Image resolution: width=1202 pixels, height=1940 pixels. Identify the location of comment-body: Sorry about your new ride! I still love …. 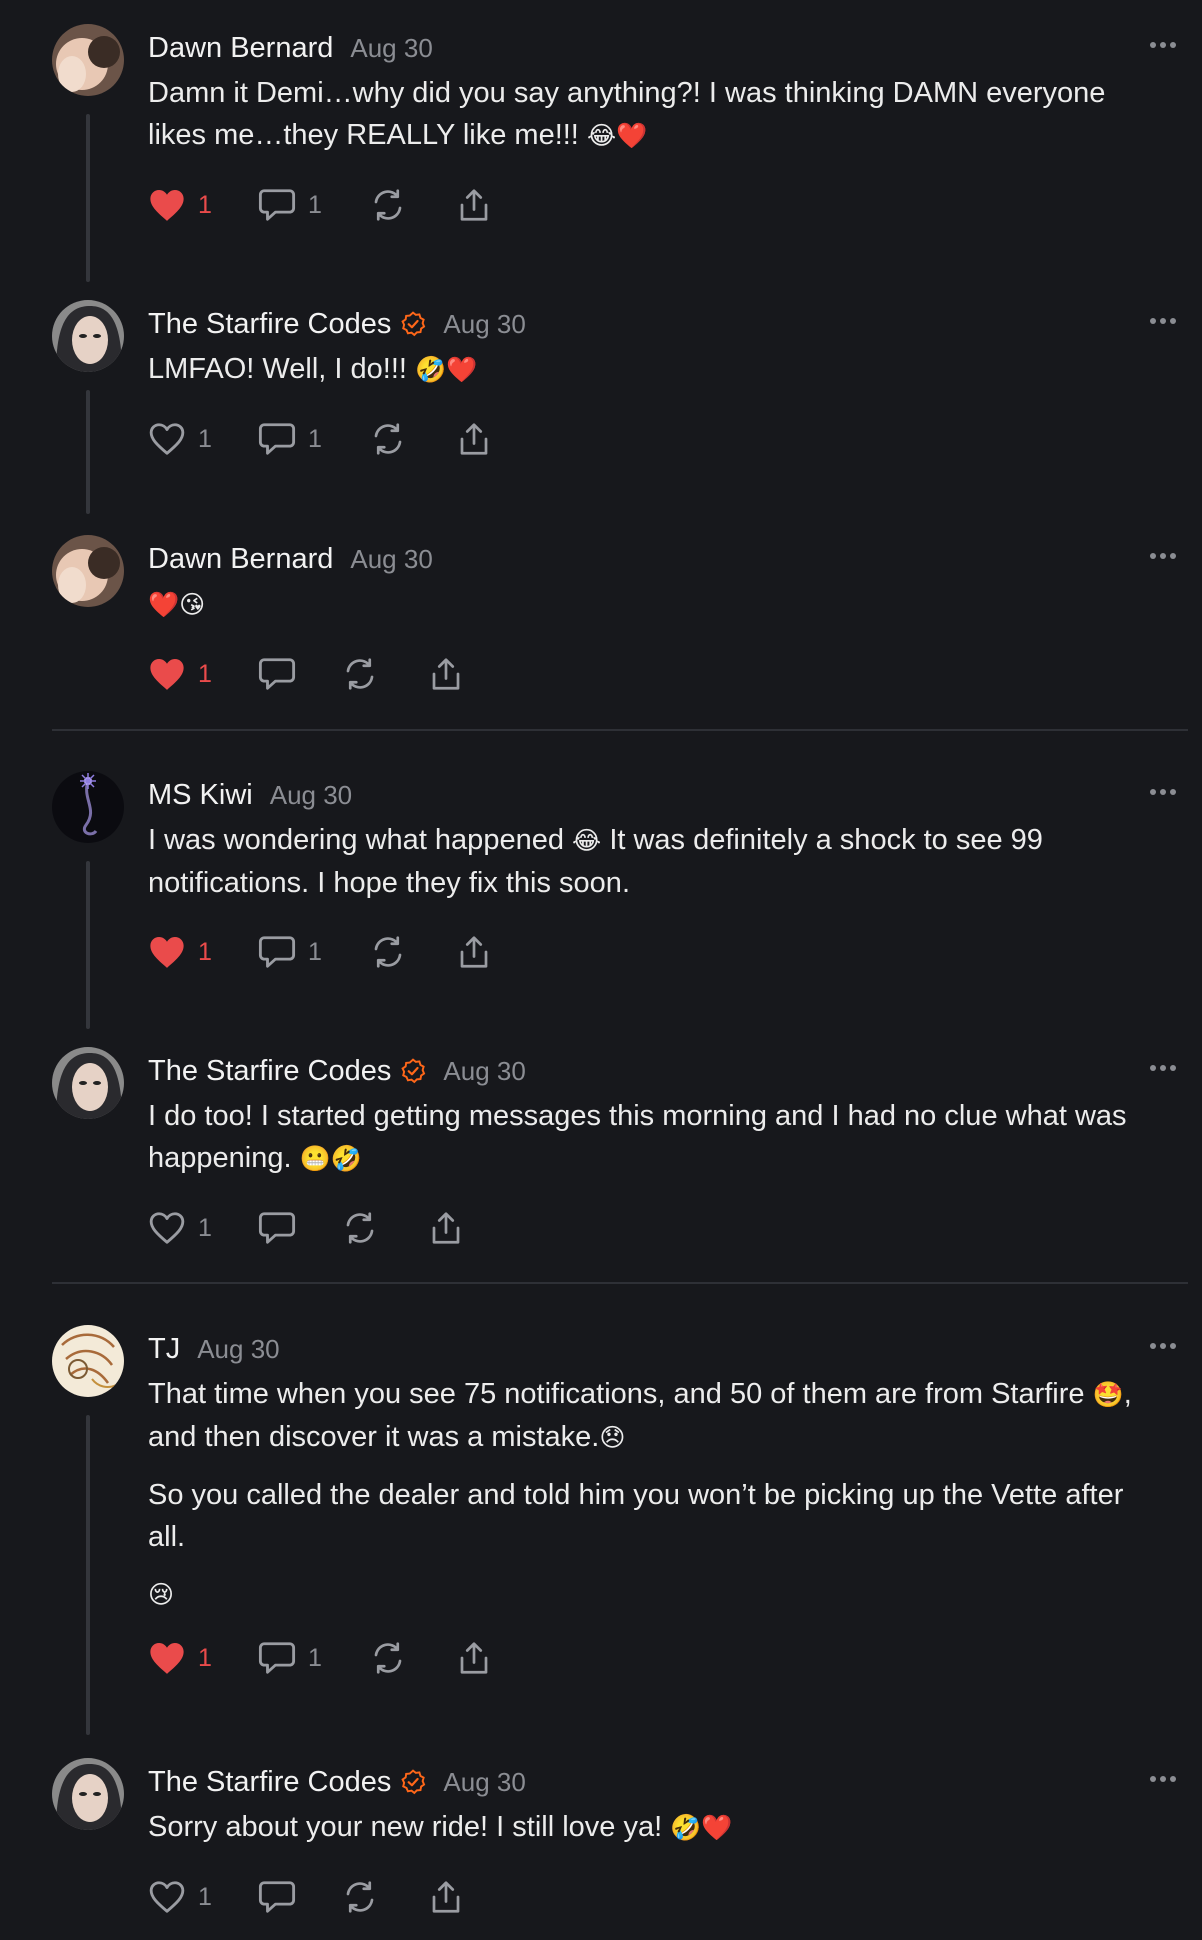
(440, 1827).